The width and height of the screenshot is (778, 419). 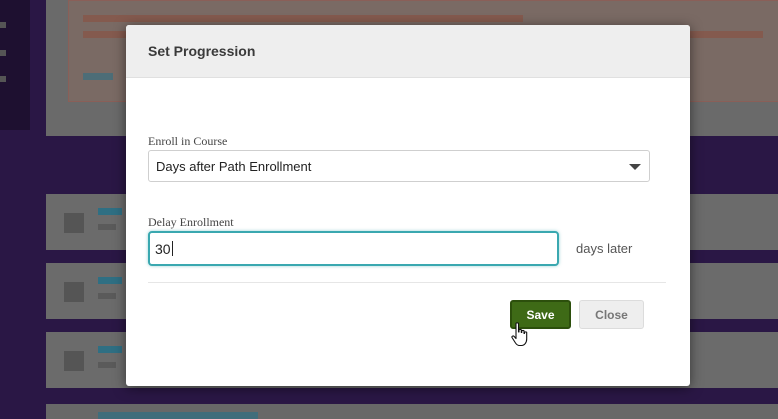 What do you see at coordinates (611, 314) in the screenshot?
I see `close-button: Close` at bounding box center [611, 314].